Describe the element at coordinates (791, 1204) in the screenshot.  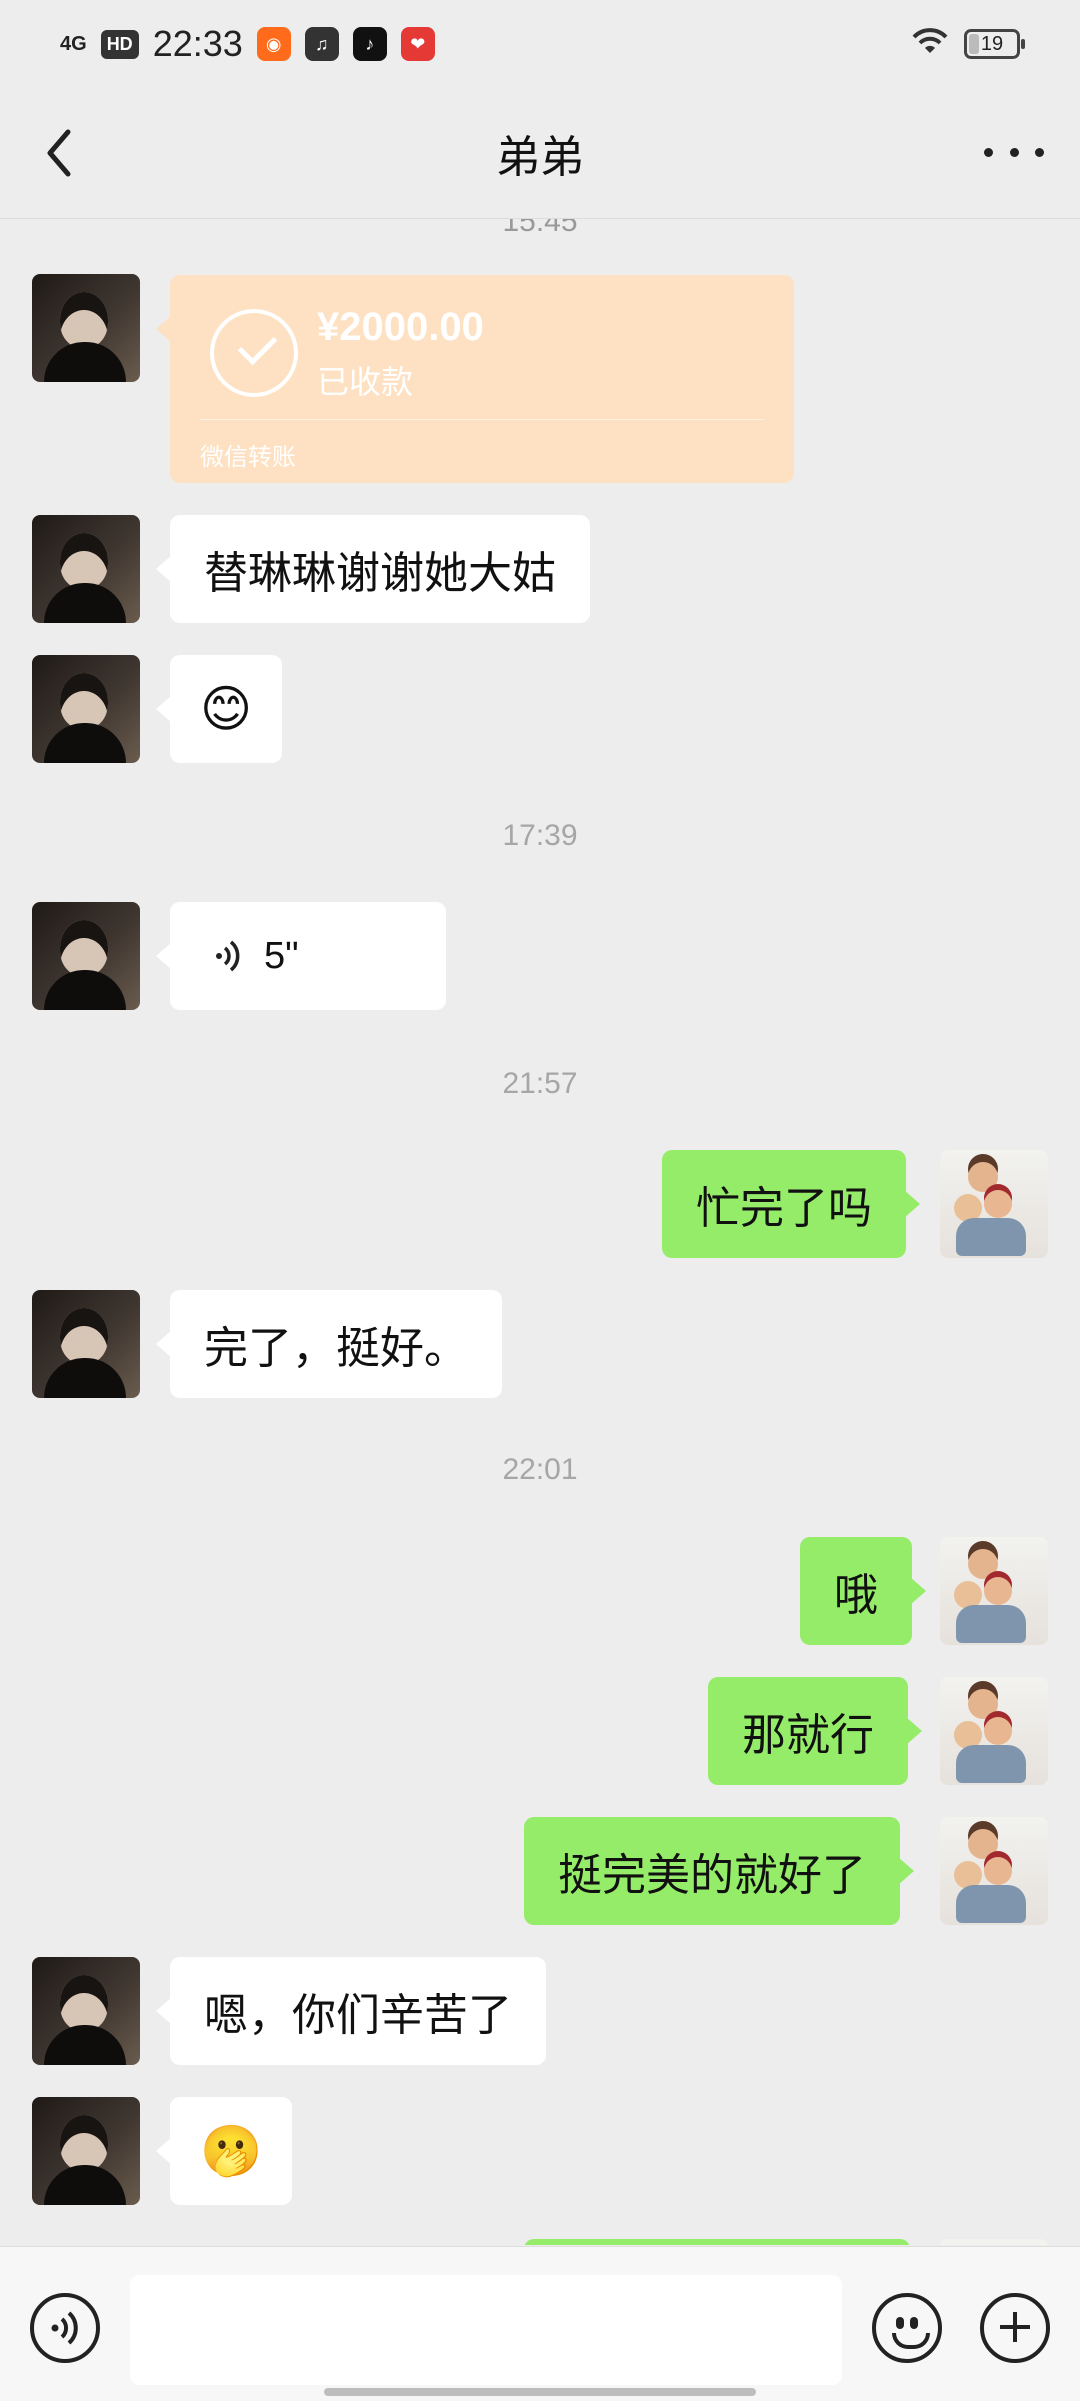
I see `message-sent: 忙完了吗` at that location.